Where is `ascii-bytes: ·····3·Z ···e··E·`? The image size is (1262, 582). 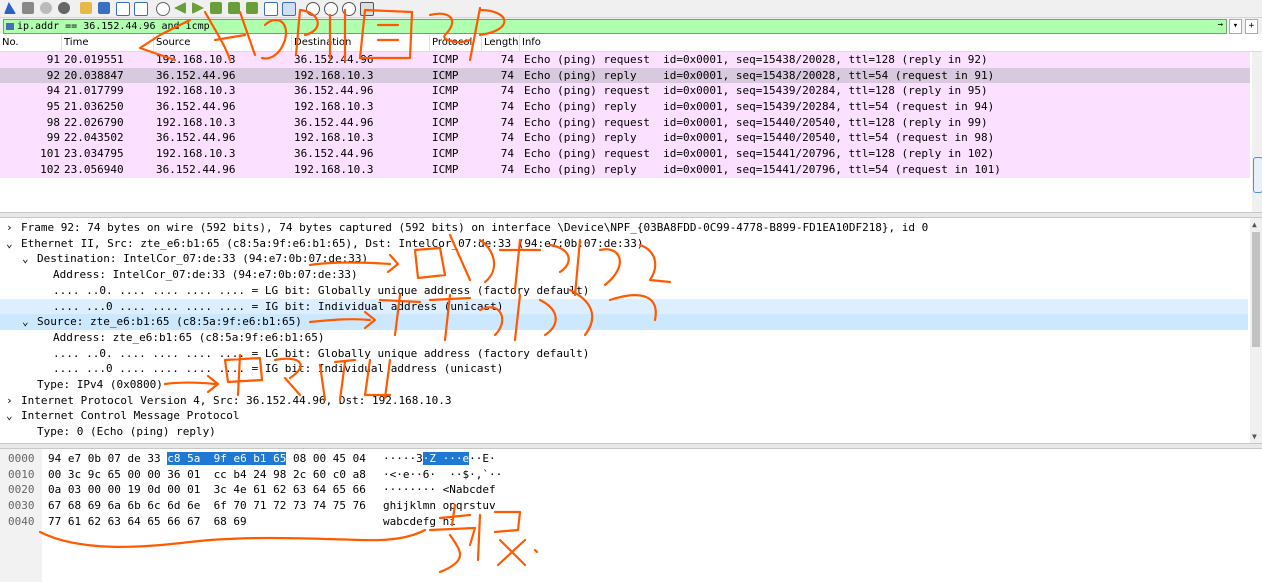 ascii-bytes: ·····3·Z ···e··E· is located at coordinates (439, 459).